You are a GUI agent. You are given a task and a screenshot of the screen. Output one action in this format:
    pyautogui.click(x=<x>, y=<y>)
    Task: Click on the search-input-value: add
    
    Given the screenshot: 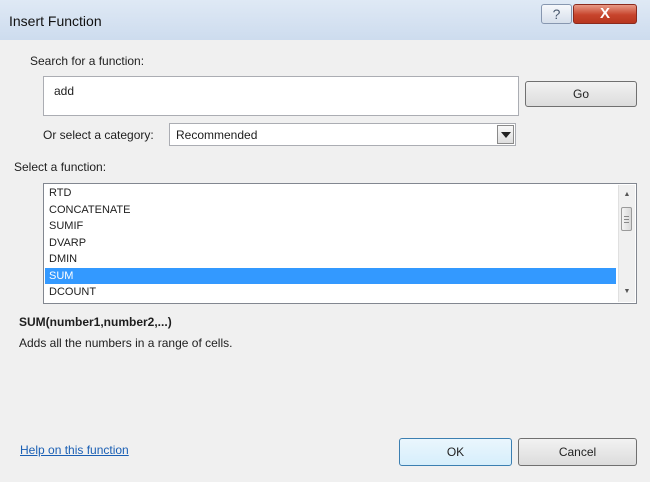 What is the action you would take?
    pyautogui.click(x=64, y=91)
    